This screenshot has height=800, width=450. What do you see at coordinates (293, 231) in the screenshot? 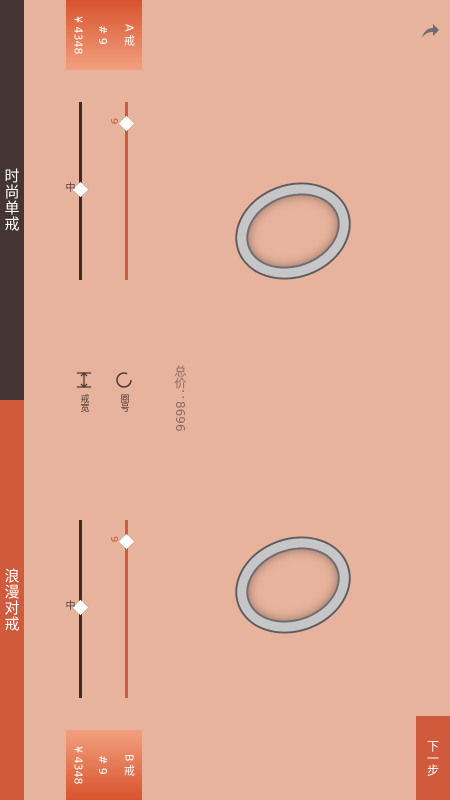
I see `ring-a-image` at bounding box center [293, 231].